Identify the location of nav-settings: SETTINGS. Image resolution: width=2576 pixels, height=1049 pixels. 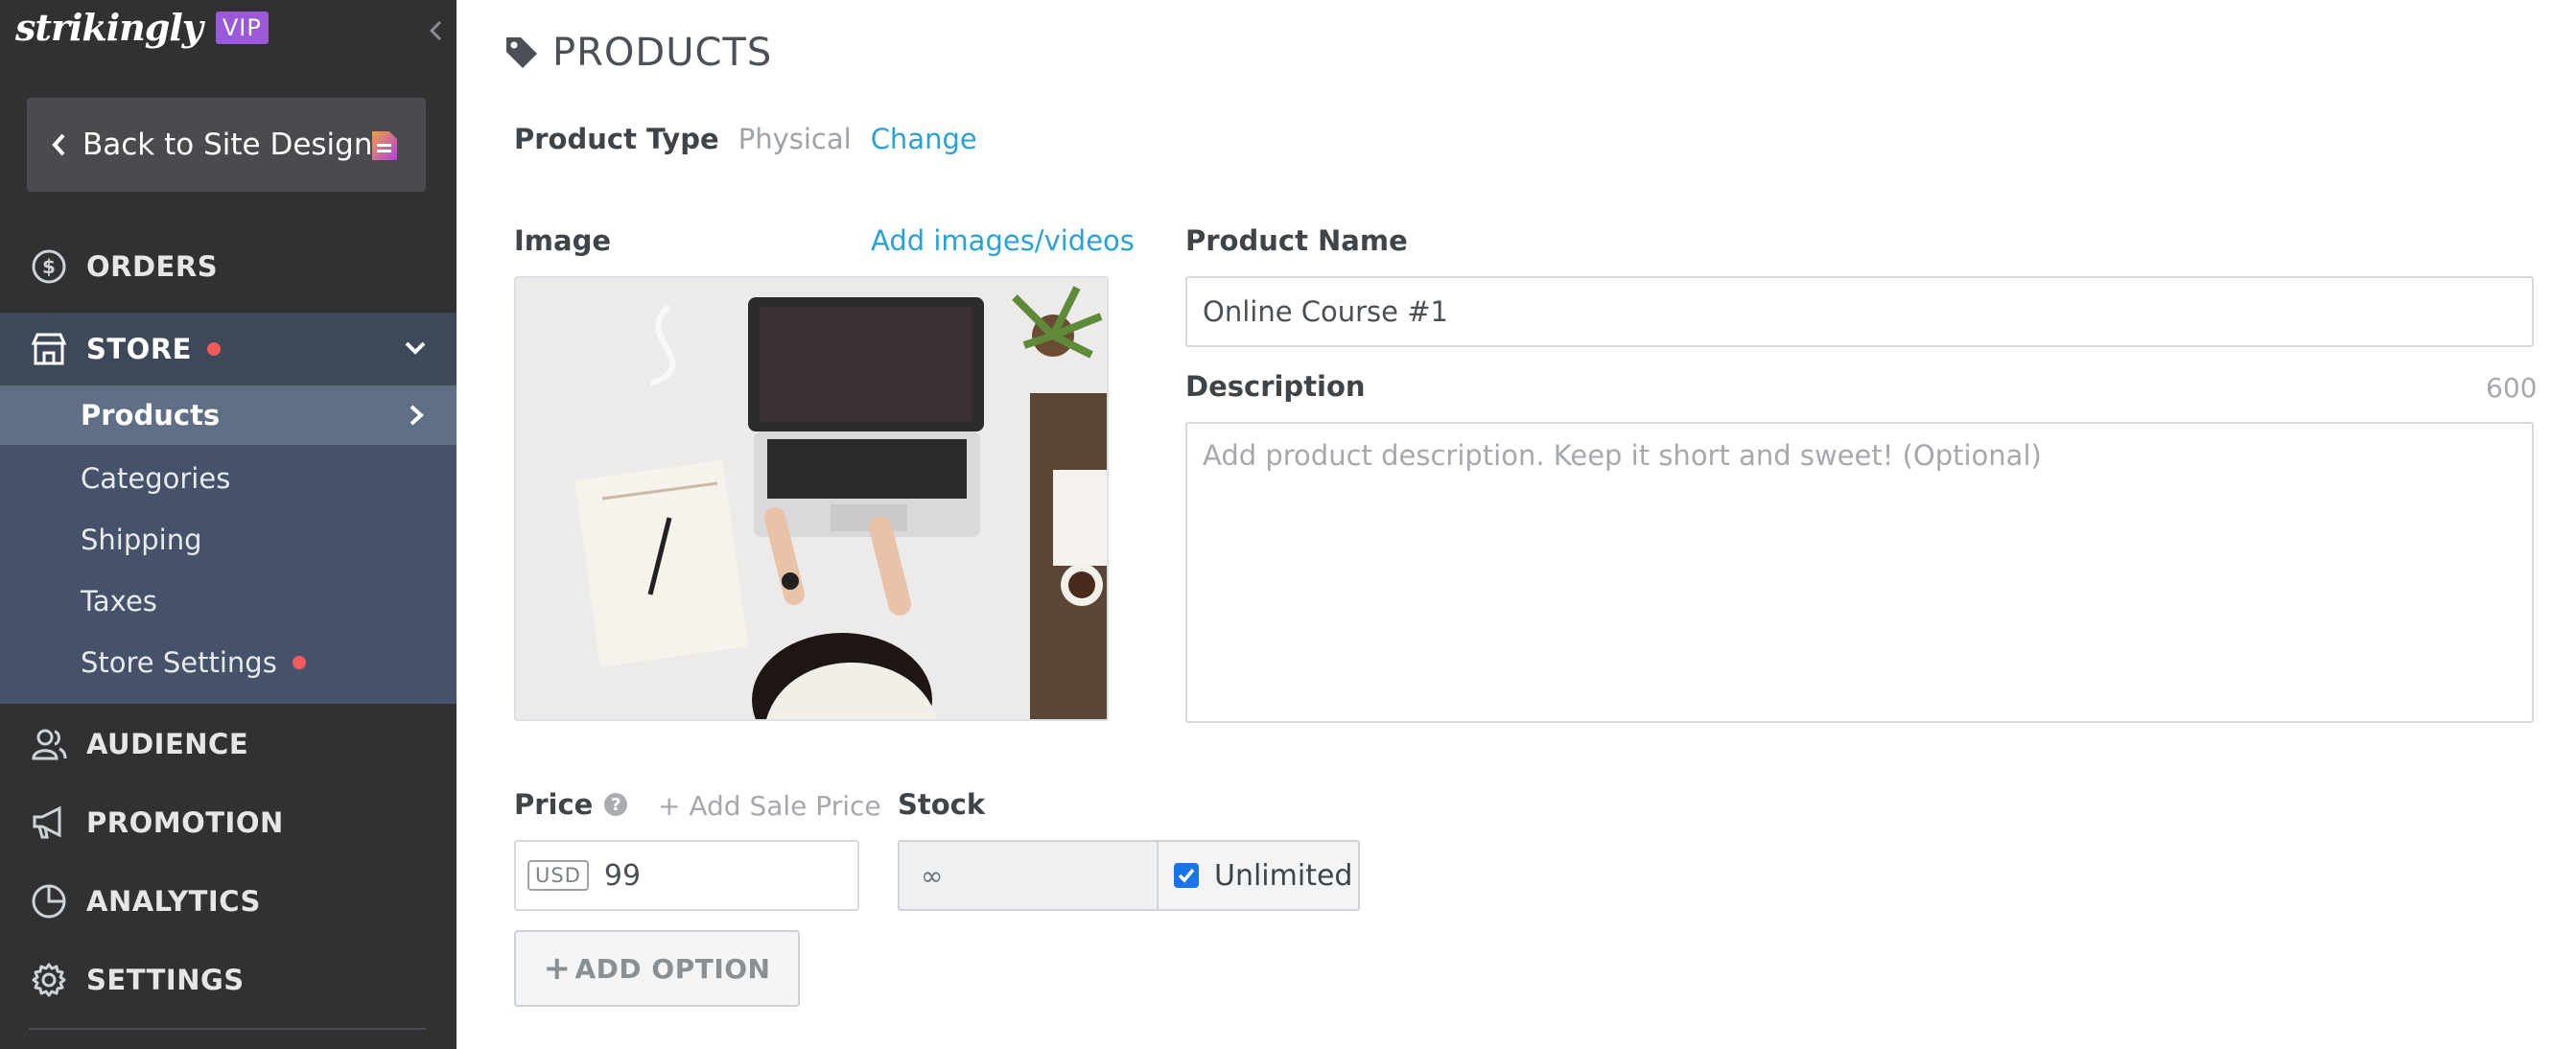
(228, 980).